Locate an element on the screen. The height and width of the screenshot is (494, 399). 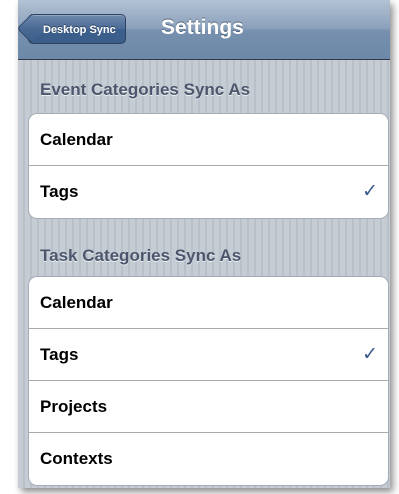
option-label: Projects is located at coordinates (74, 406).